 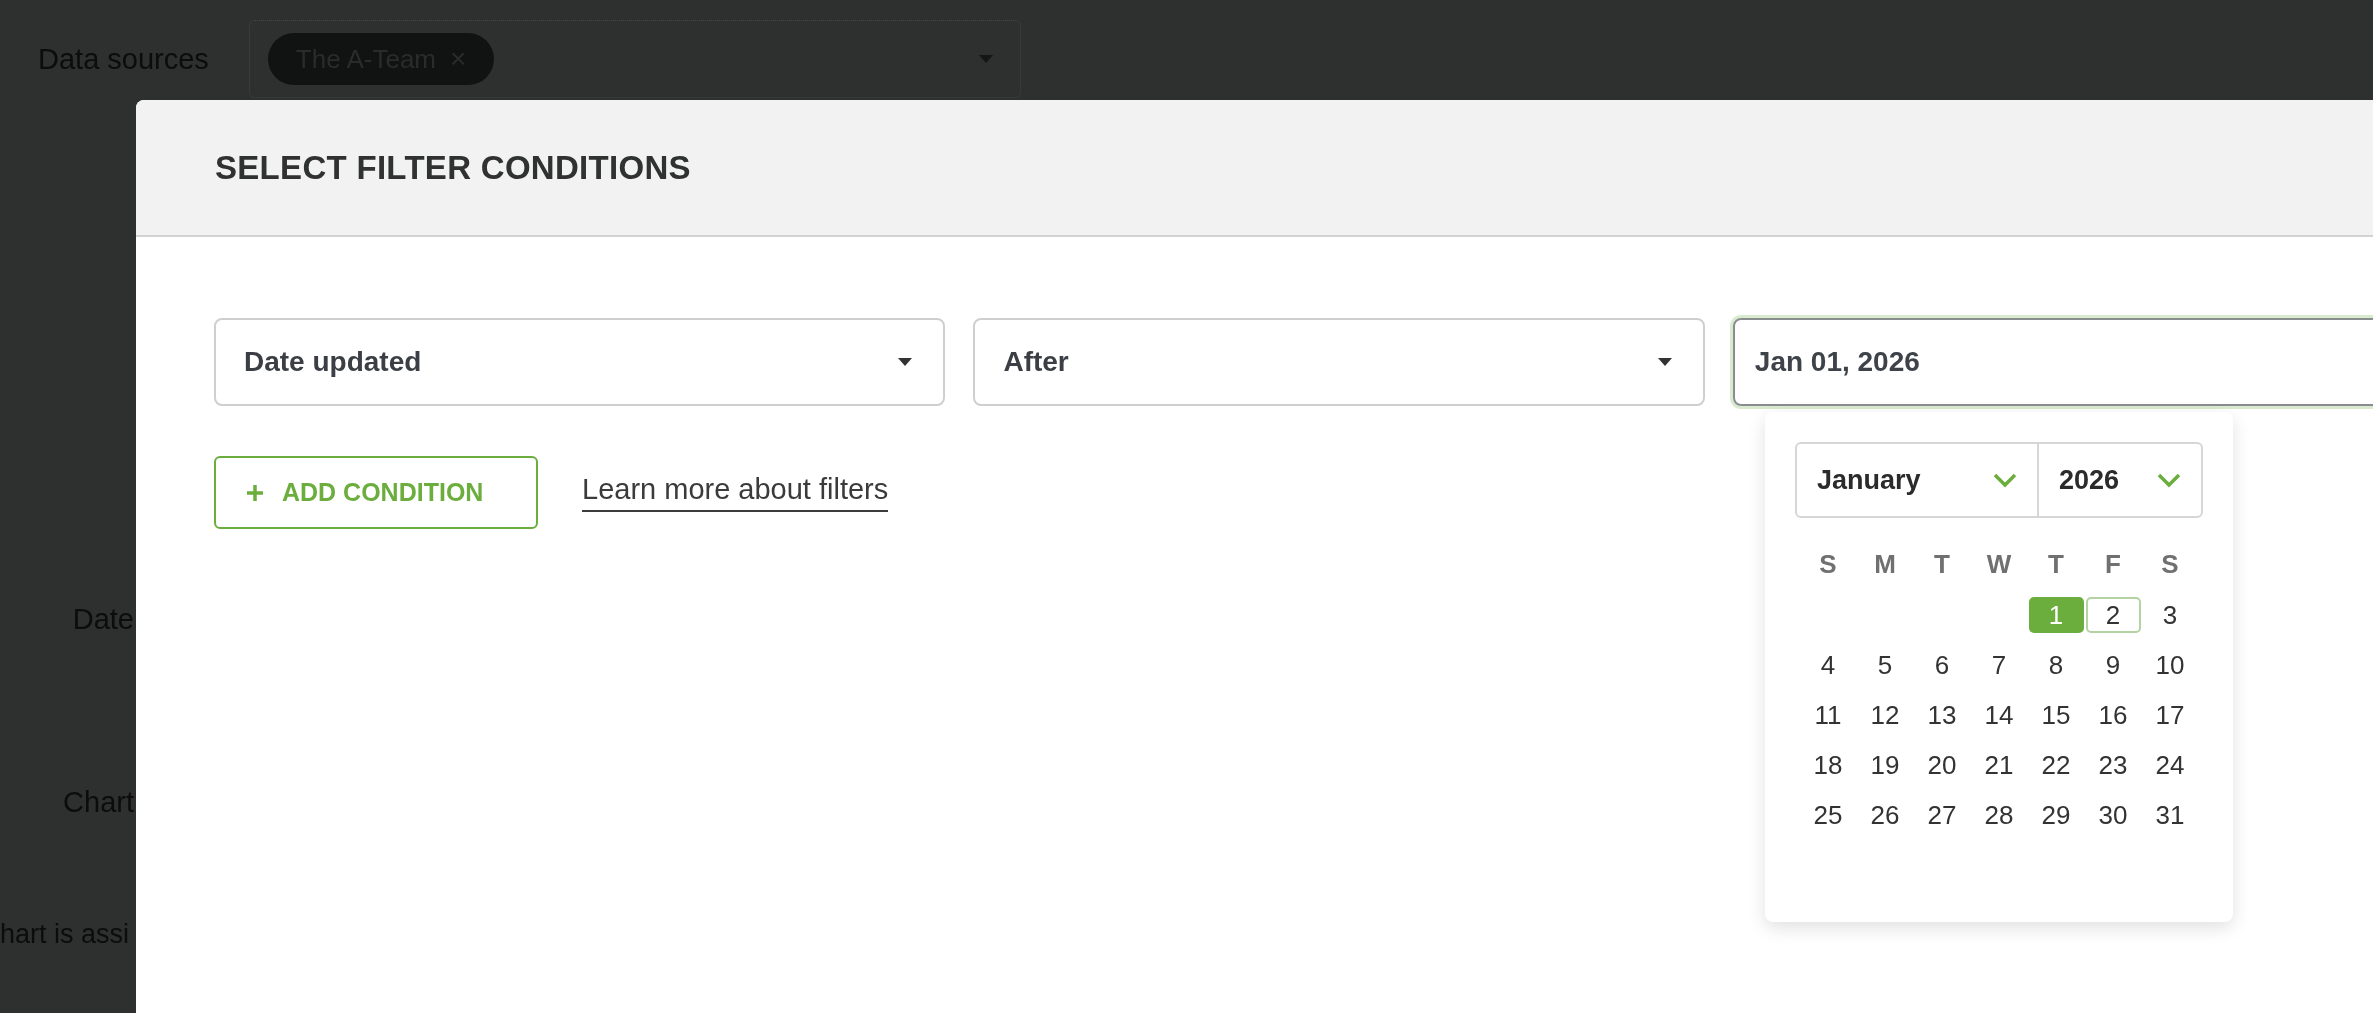 I want to click on weekday-label: W, so click(x=1999, y=564).